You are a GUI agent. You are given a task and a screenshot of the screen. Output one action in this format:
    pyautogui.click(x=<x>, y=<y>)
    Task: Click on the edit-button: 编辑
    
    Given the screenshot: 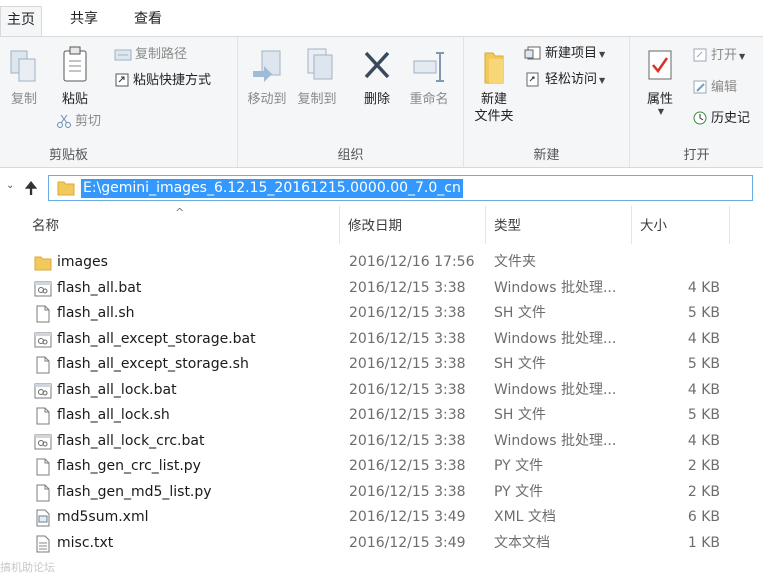 What is the action you would take?
    pyautogui.click(x=714, y=88)
    